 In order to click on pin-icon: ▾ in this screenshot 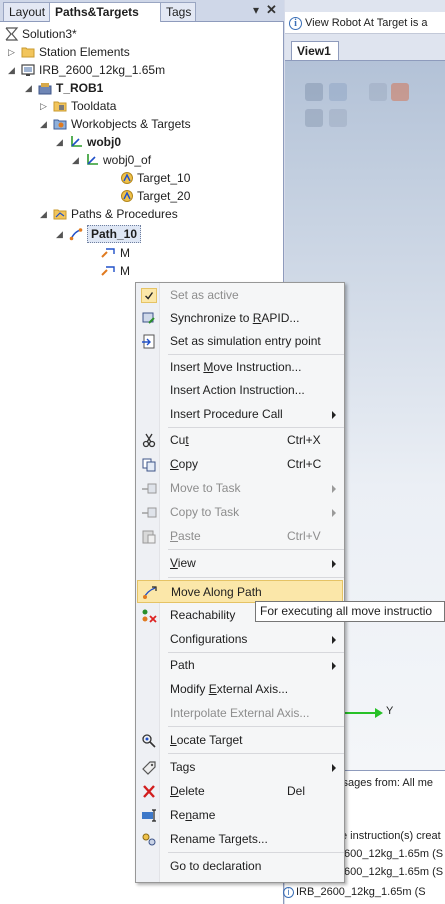, I will do `click(256, 10)`.